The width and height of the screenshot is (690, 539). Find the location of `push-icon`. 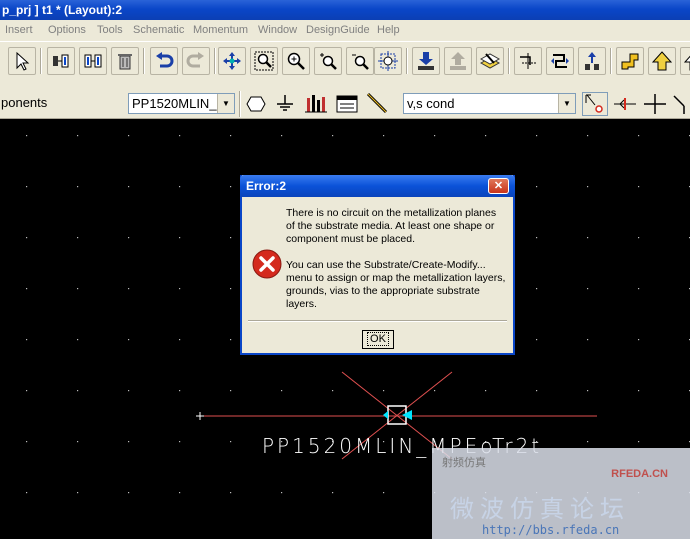

push-icon is located at coordinates (592, 61).